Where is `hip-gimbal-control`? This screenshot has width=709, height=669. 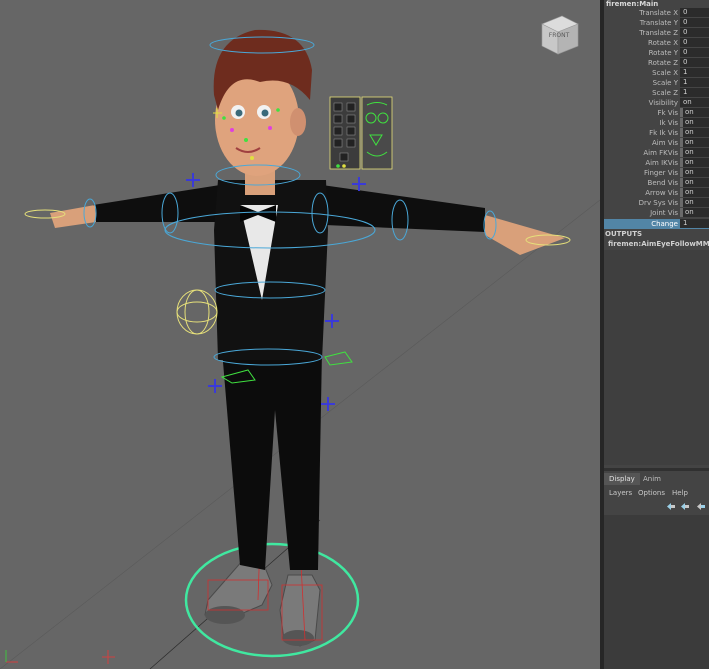
hip-gimbal-control is located at coordinates (197, 312).